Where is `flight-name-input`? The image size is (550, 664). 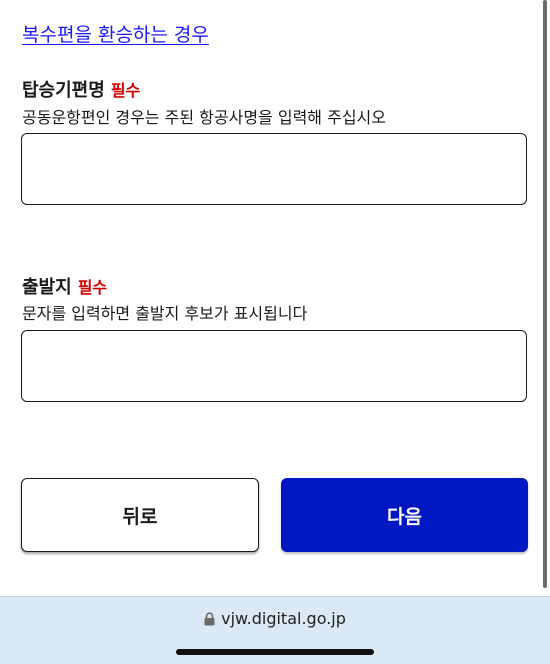
flight-name-input is located at coordinates (274, 169).